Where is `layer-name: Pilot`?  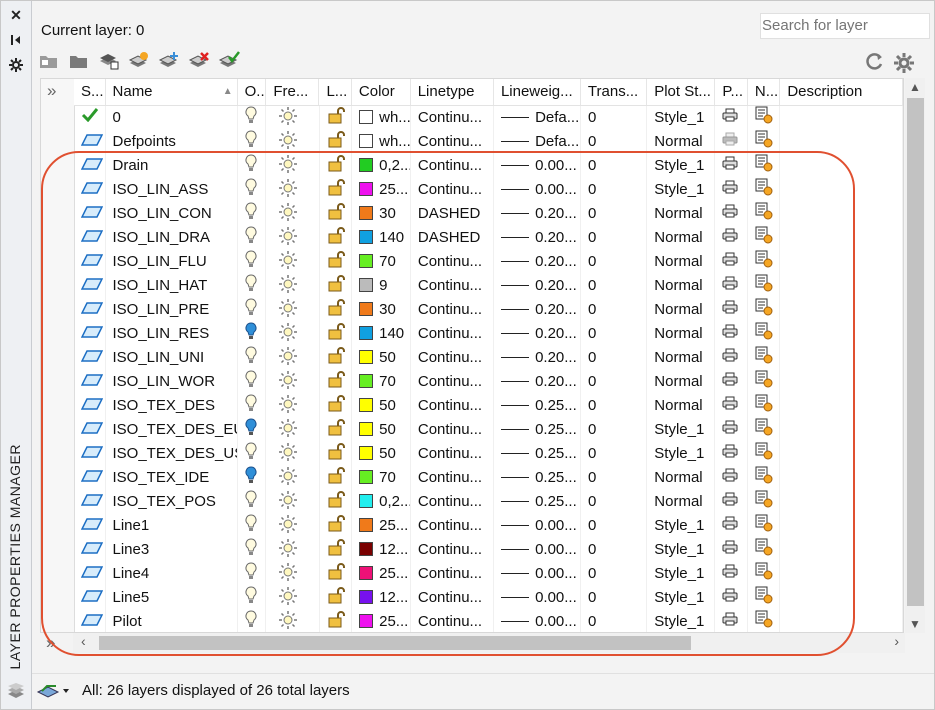 layer-name: Pilot is located at coordinates (172, 621).